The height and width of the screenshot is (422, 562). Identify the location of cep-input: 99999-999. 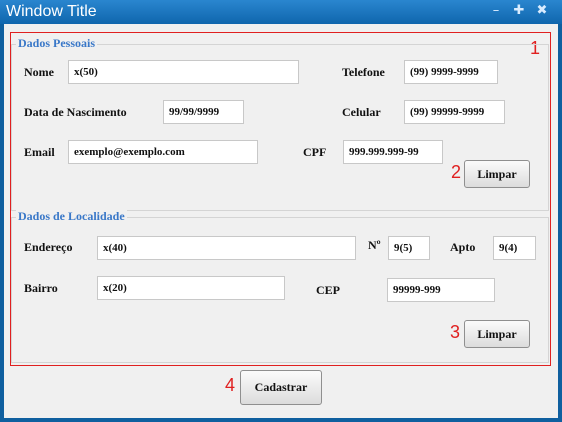
(441, 290).